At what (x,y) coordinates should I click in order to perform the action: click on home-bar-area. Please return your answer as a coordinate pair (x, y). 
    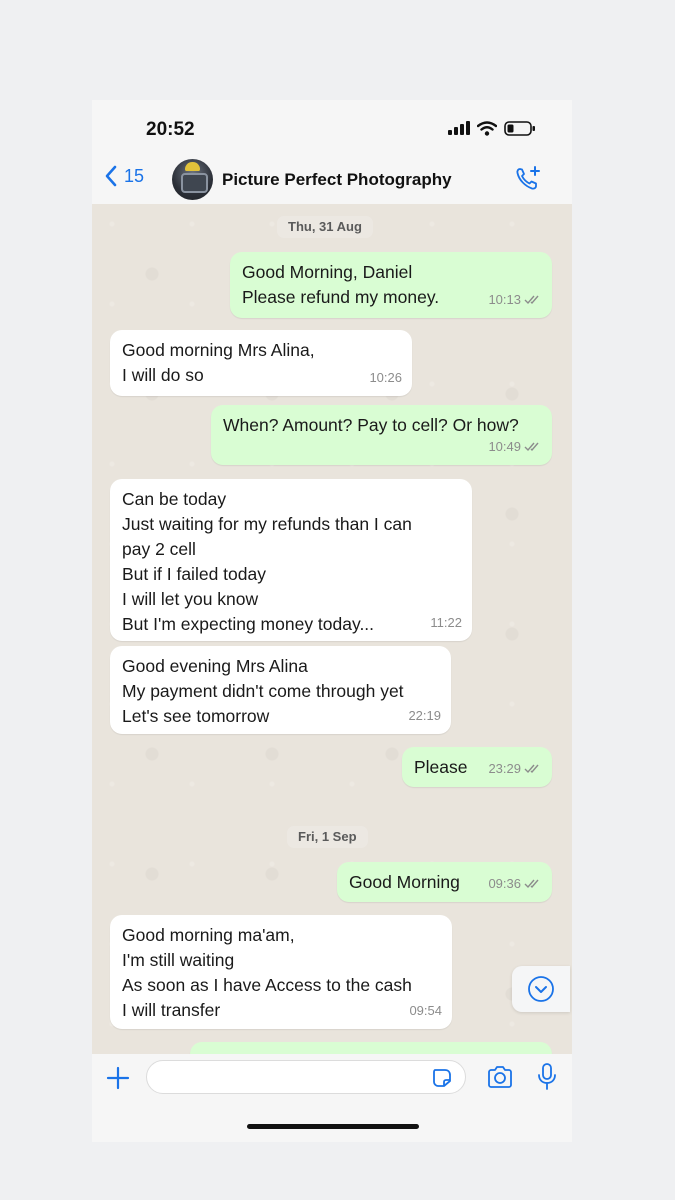
    Looking at the image, I should click on (332, 1123).